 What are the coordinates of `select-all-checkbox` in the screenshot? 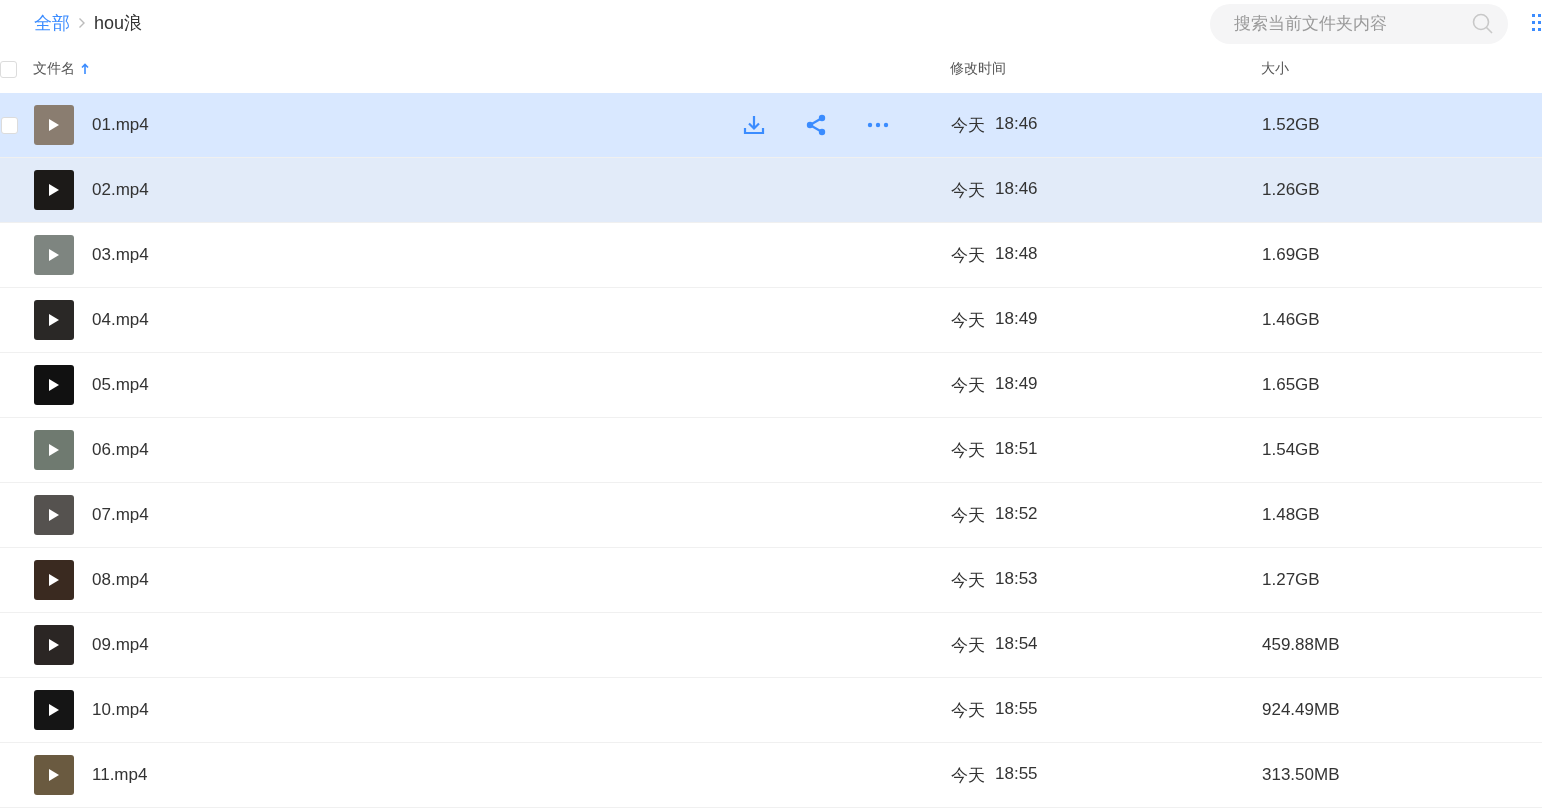 It's located at (8, 69).